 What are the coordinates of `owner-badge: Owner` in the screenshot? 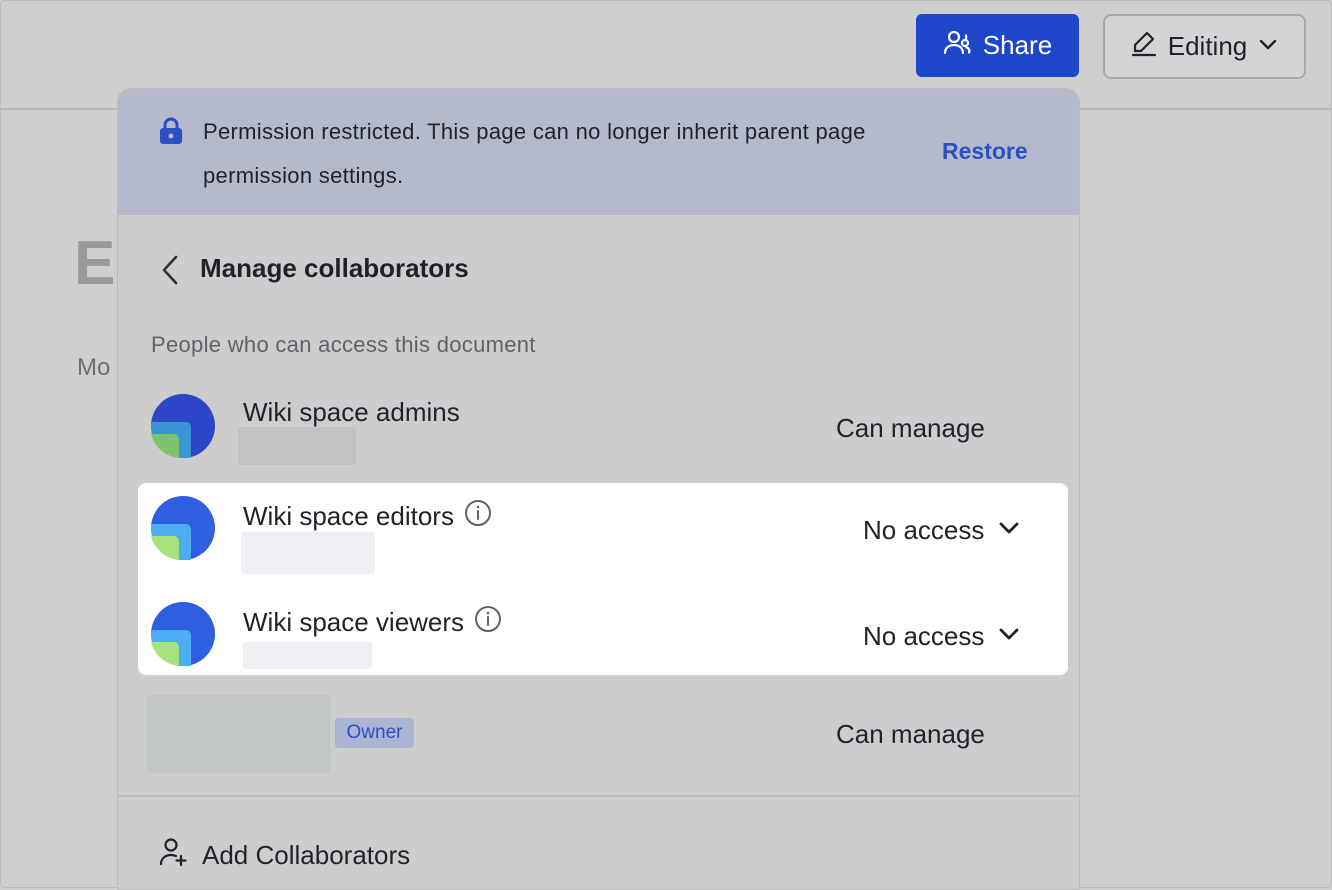 It's located at (374, 733).